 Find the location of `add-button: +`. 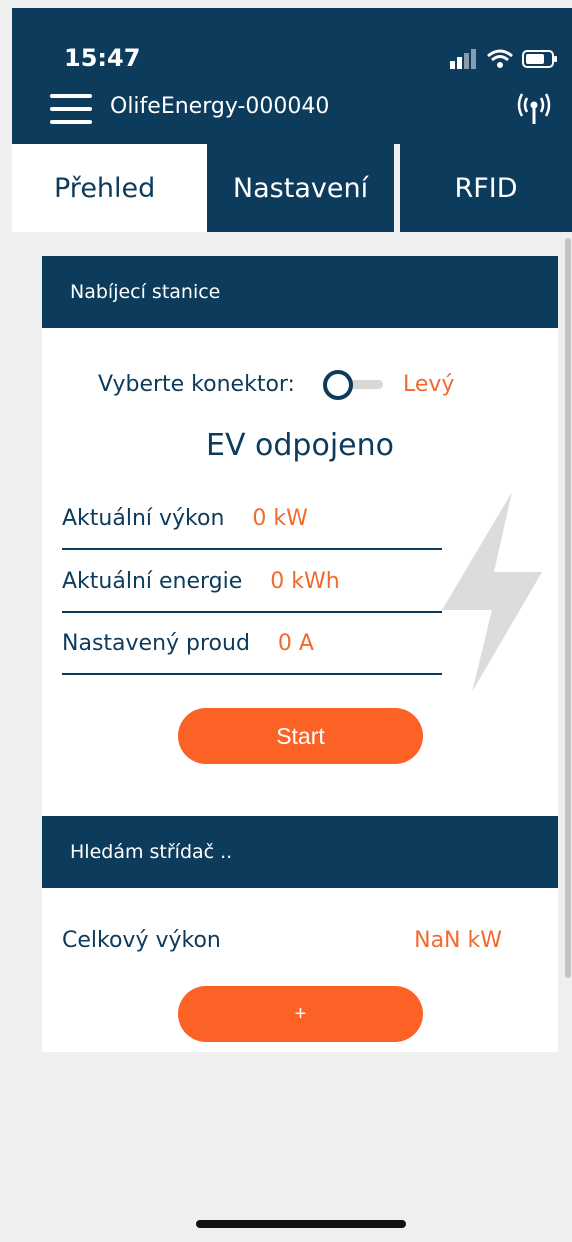

add-button: + is located at coordinates (300, 1014).